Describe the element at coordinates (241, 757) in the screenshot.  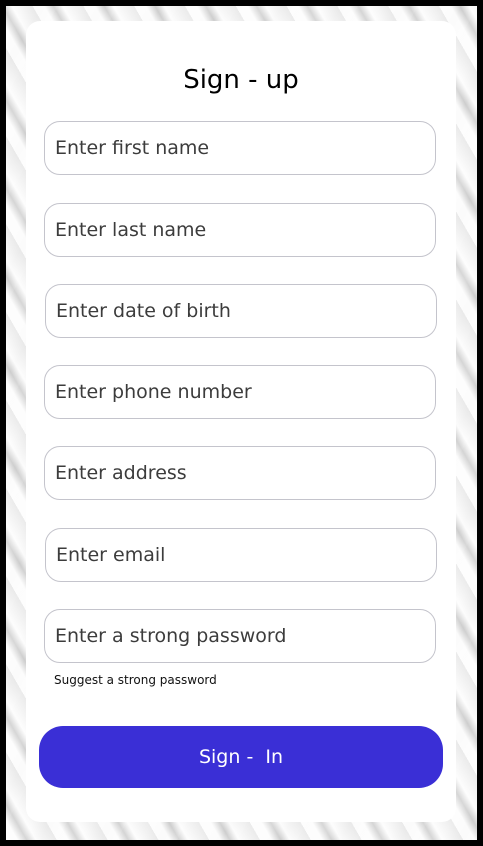
I see `sign-in-button: Sign - In` at that location.